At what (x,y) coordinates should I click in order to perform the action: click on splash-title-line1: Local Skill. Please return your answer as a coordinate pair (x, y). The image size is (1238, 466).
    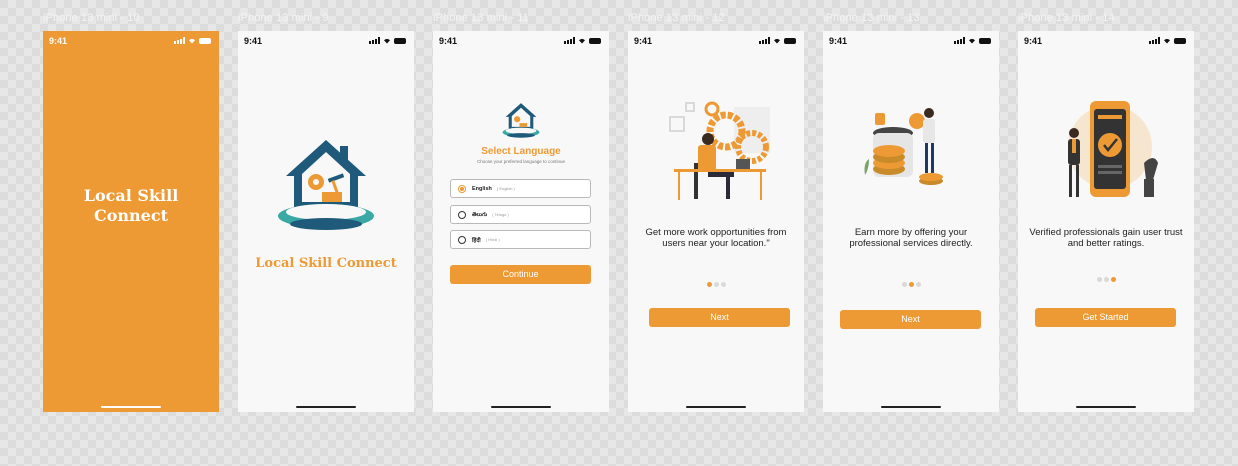
    Looking at the image, I should click on (131, 195).